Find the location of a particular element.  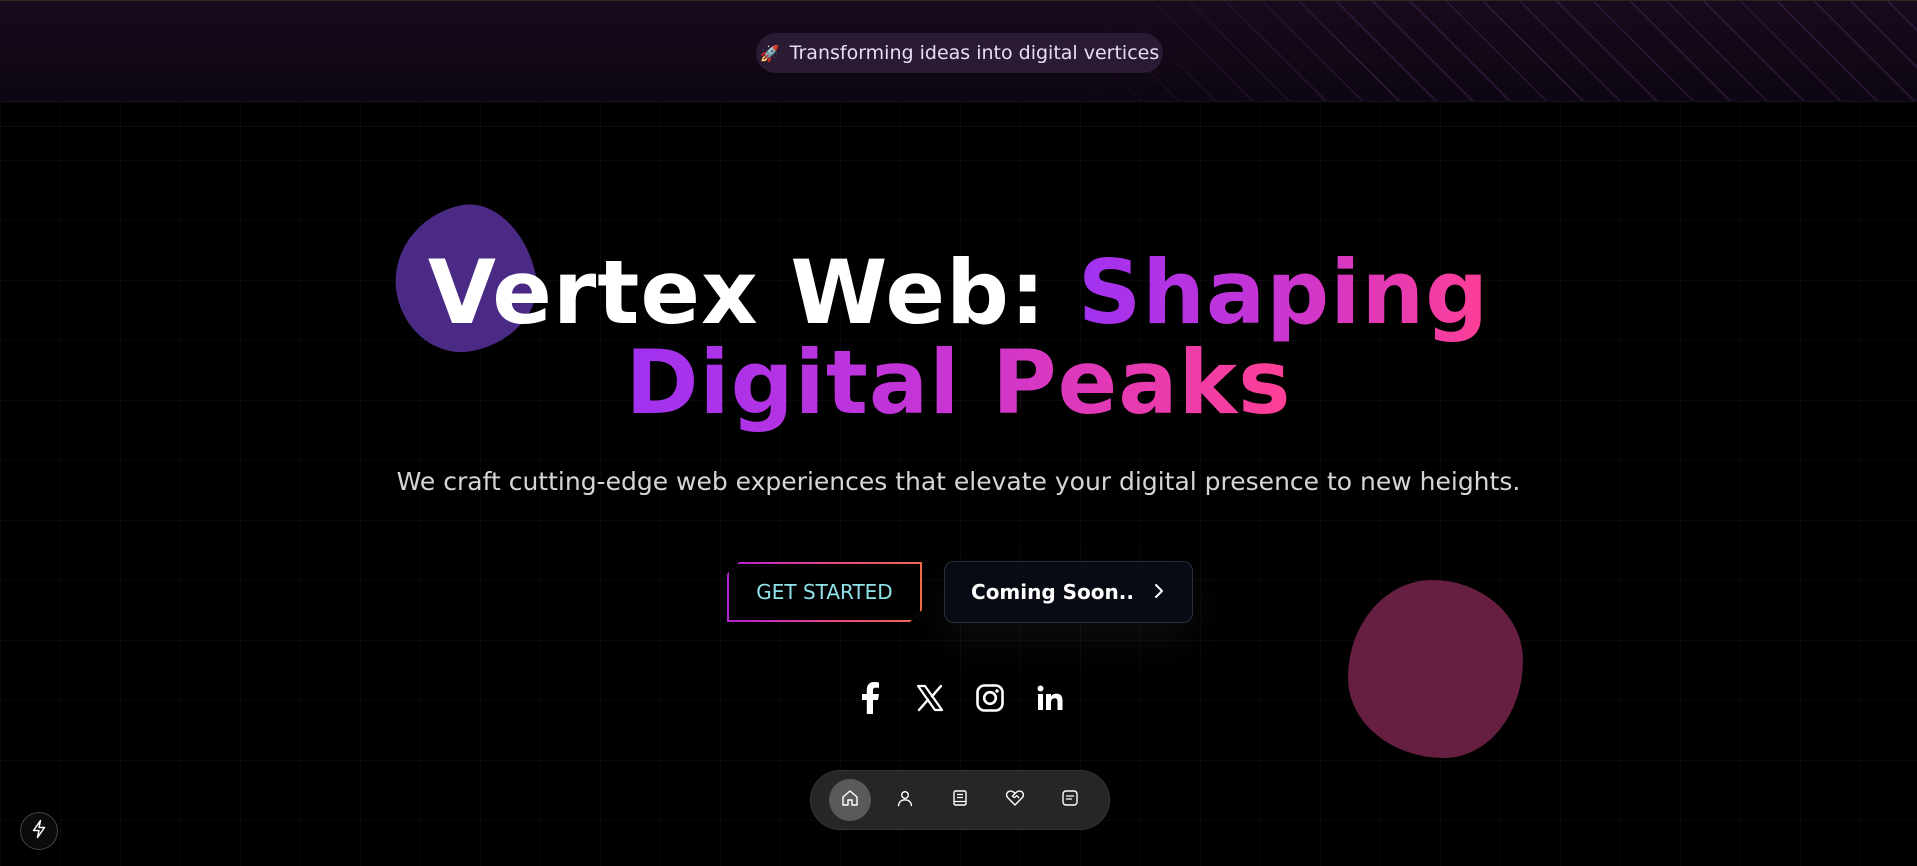

divider is located at coordinates (958, 126).